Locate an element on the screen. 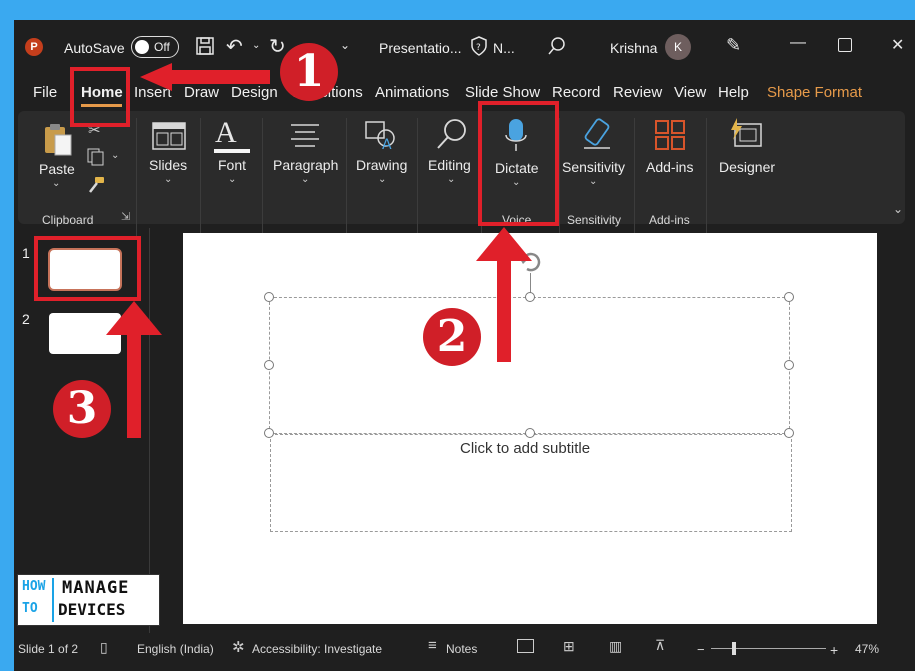 The height and width of the screenshot is (671, 915). format-painter-icon is located at coordinates (96, 187).